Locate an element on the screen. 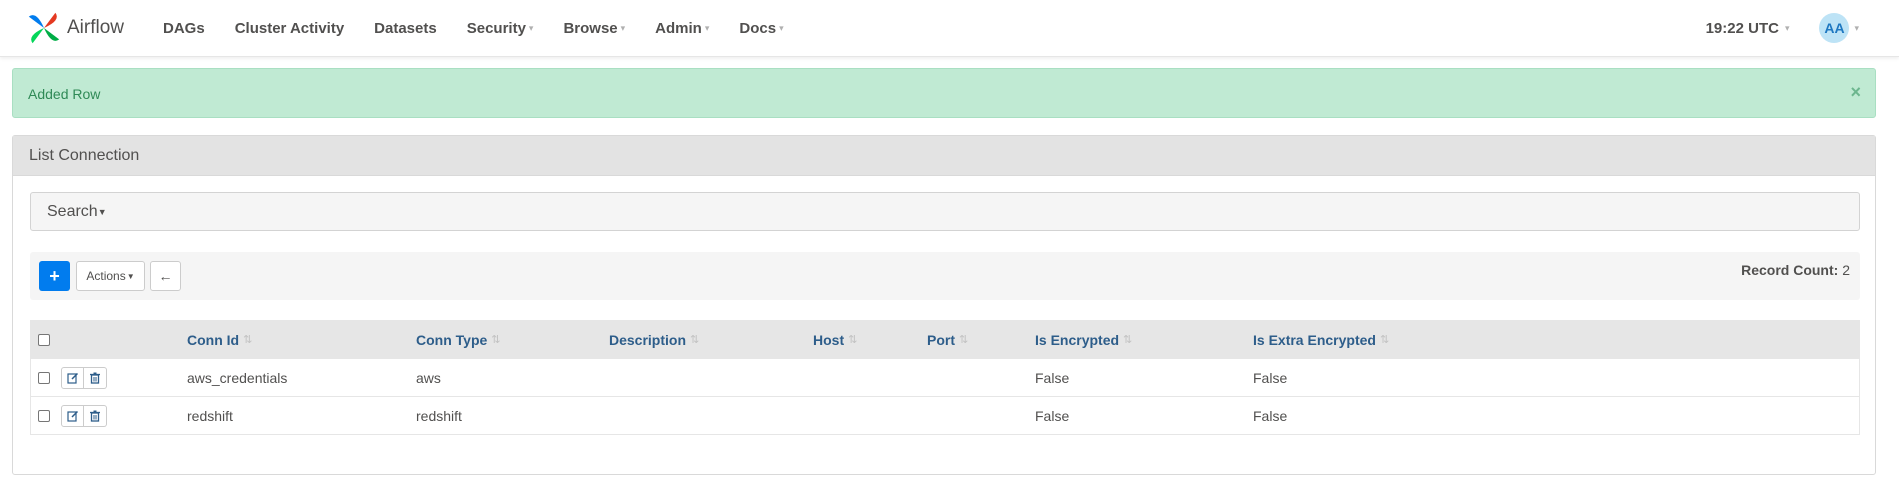  nav-right: 19:22 UTC ▾ AA ▾ is located at coordinates (1782, 28).